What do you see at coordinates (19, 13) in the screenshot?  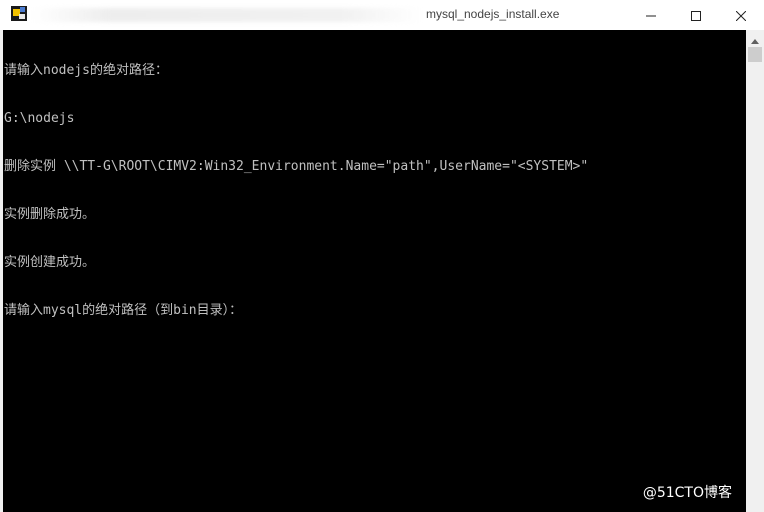 I see `app-icon` at bounding box center [19, 13].